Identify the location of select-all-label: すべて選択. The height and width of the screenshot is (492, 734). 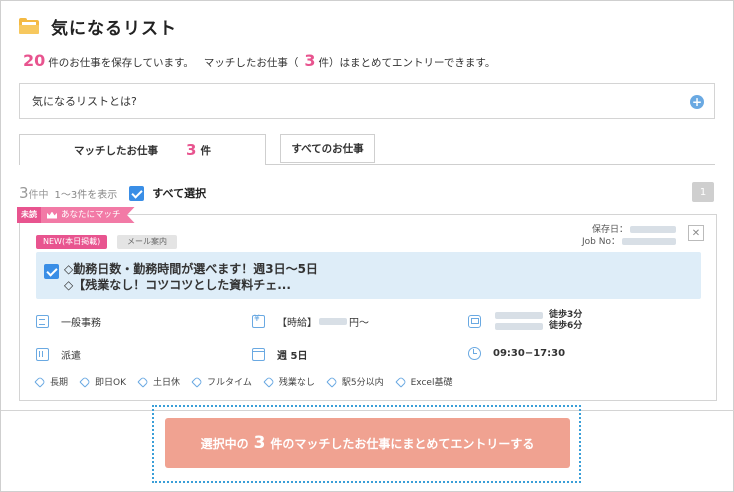
(179, 193).